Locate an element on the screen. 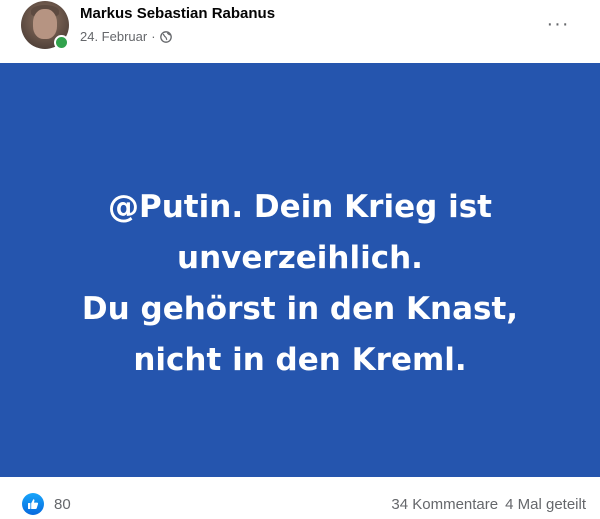  globe-icon is located at coordinates (165, 36).